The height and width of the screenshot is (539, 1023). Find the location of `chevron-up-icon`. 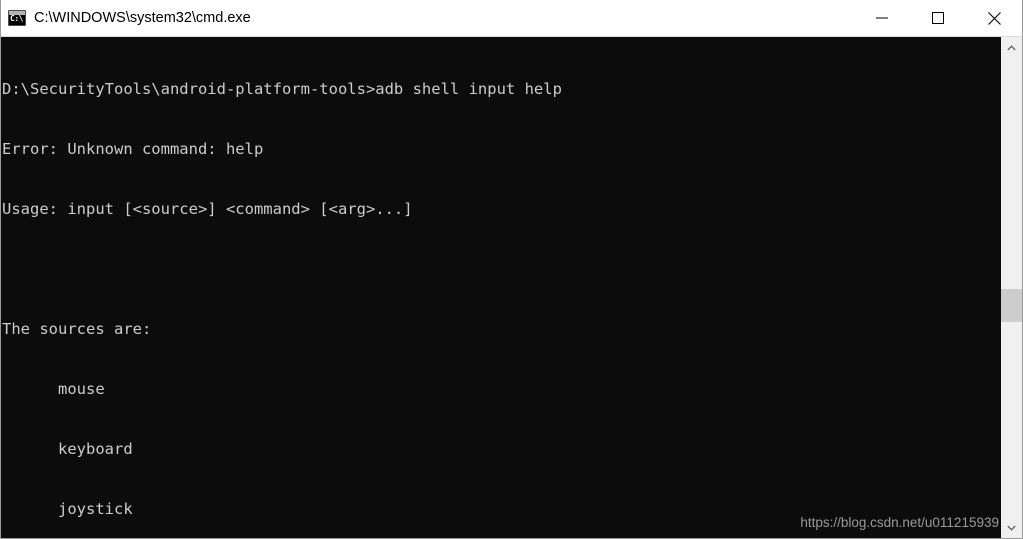

chevron-up-icon is located at coordinates (1011, 47).